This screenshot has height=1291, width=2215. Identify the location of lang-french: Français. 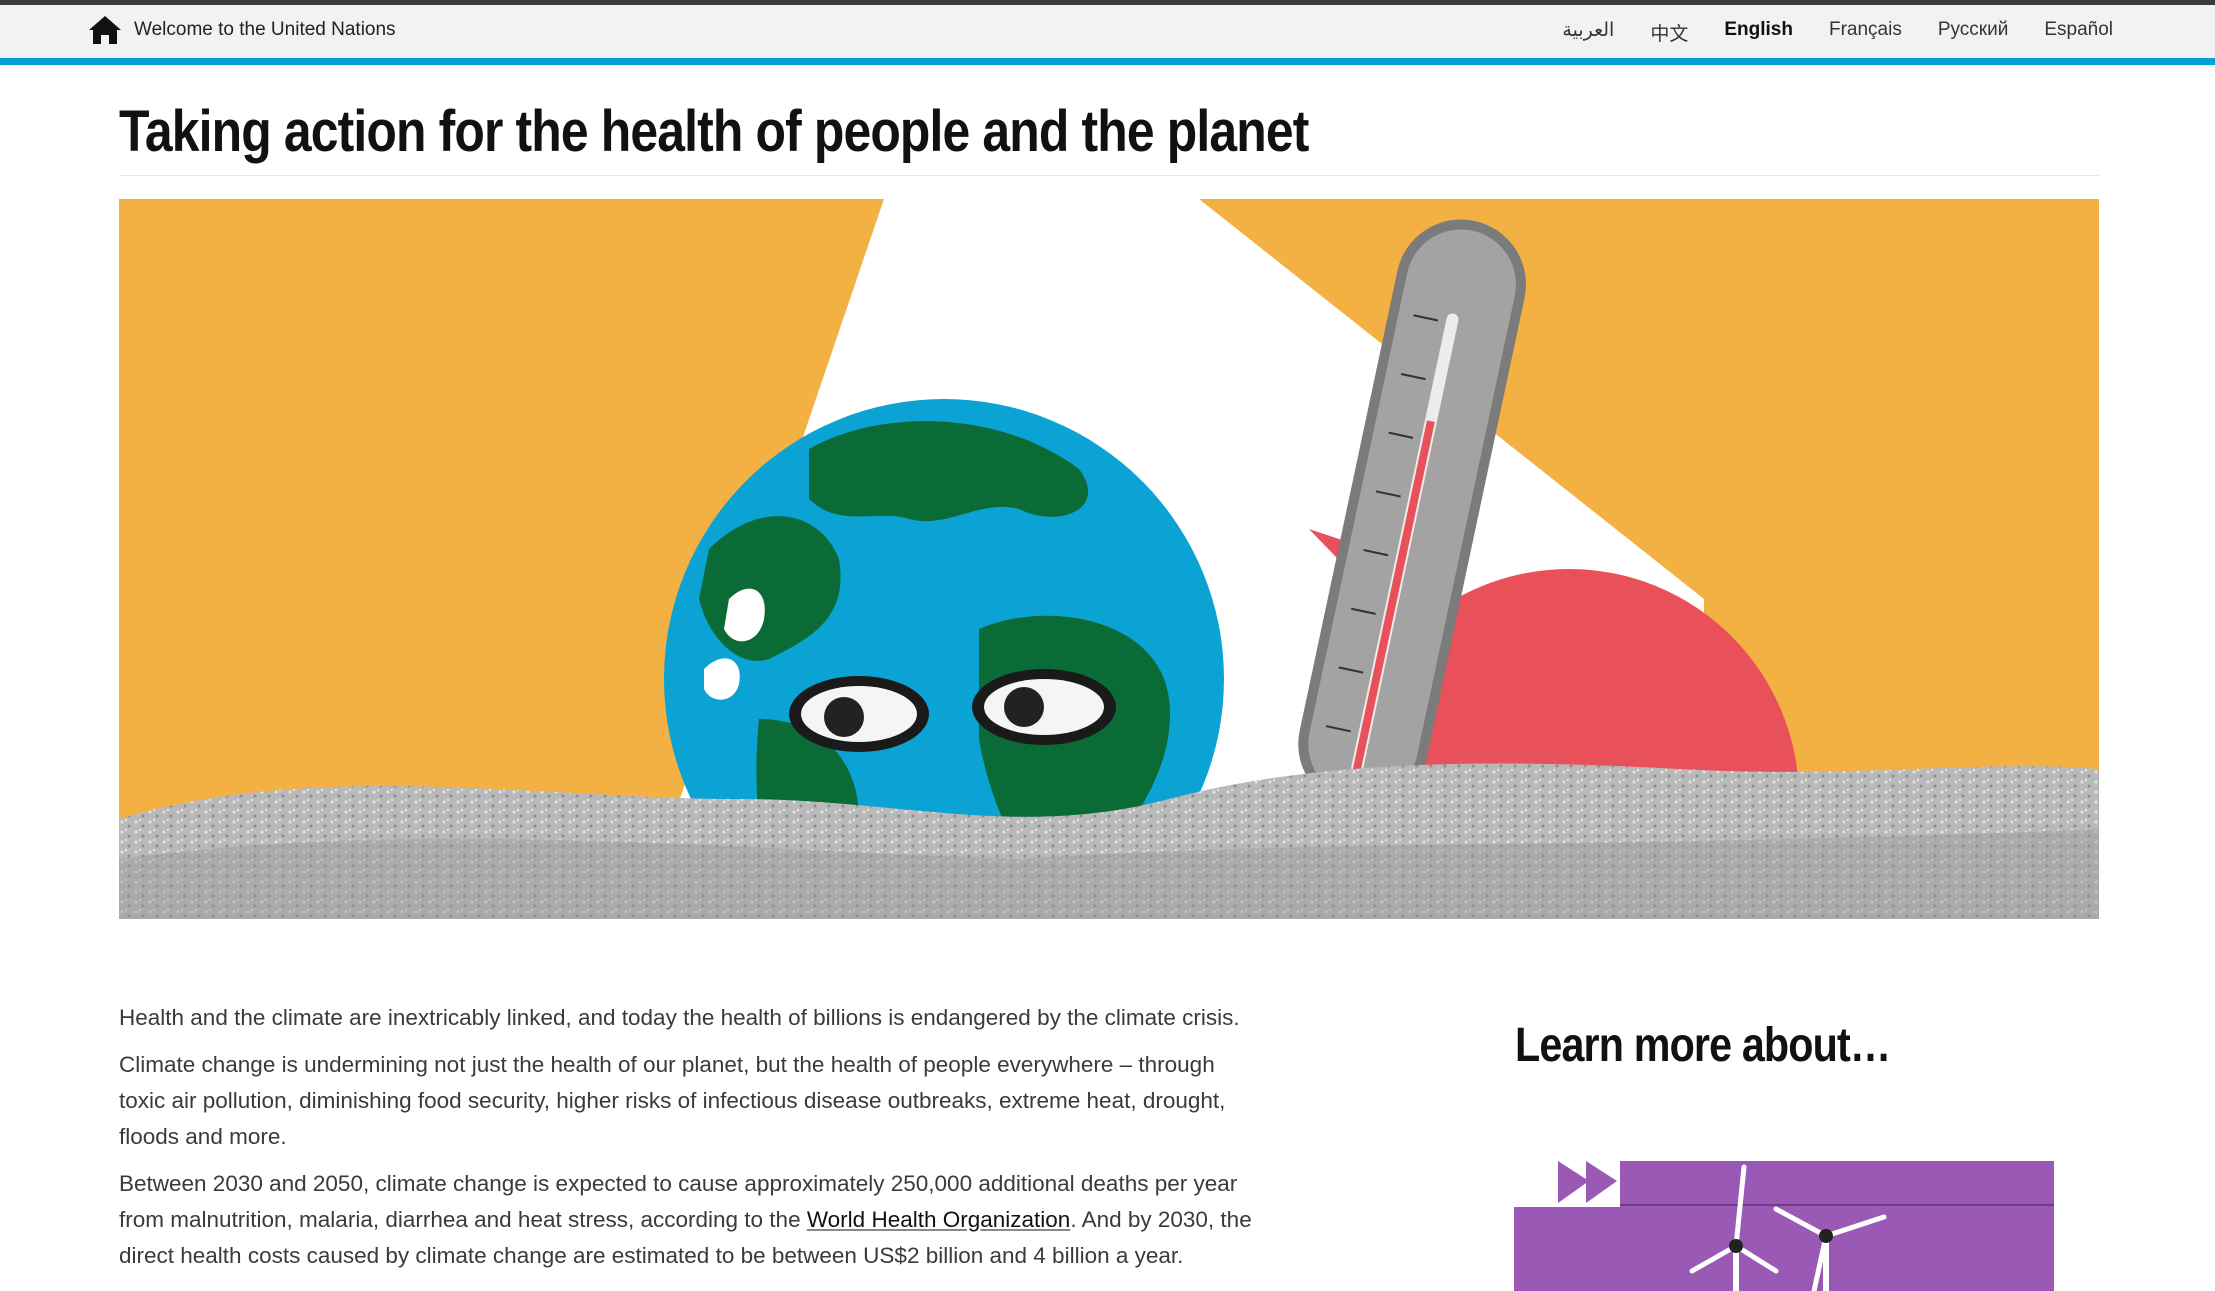
(1865, 32).